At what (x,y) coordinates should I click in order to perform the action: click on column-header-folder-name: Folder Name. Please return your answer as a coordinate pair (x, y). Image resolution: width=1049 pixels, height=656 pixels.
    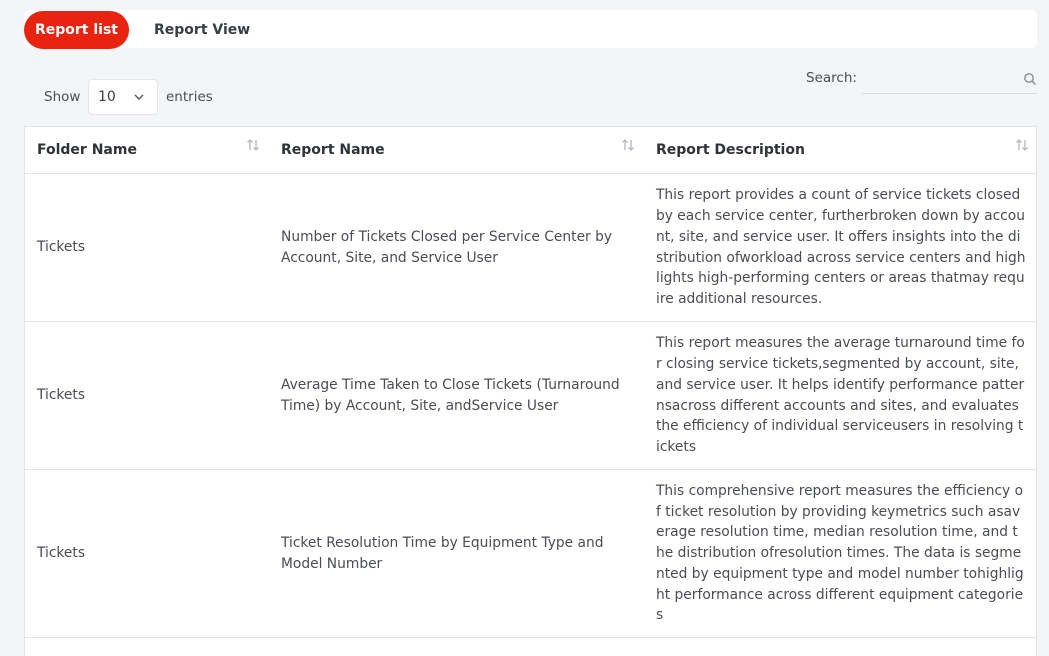
    Looking at the image, I should click on (147, 150).